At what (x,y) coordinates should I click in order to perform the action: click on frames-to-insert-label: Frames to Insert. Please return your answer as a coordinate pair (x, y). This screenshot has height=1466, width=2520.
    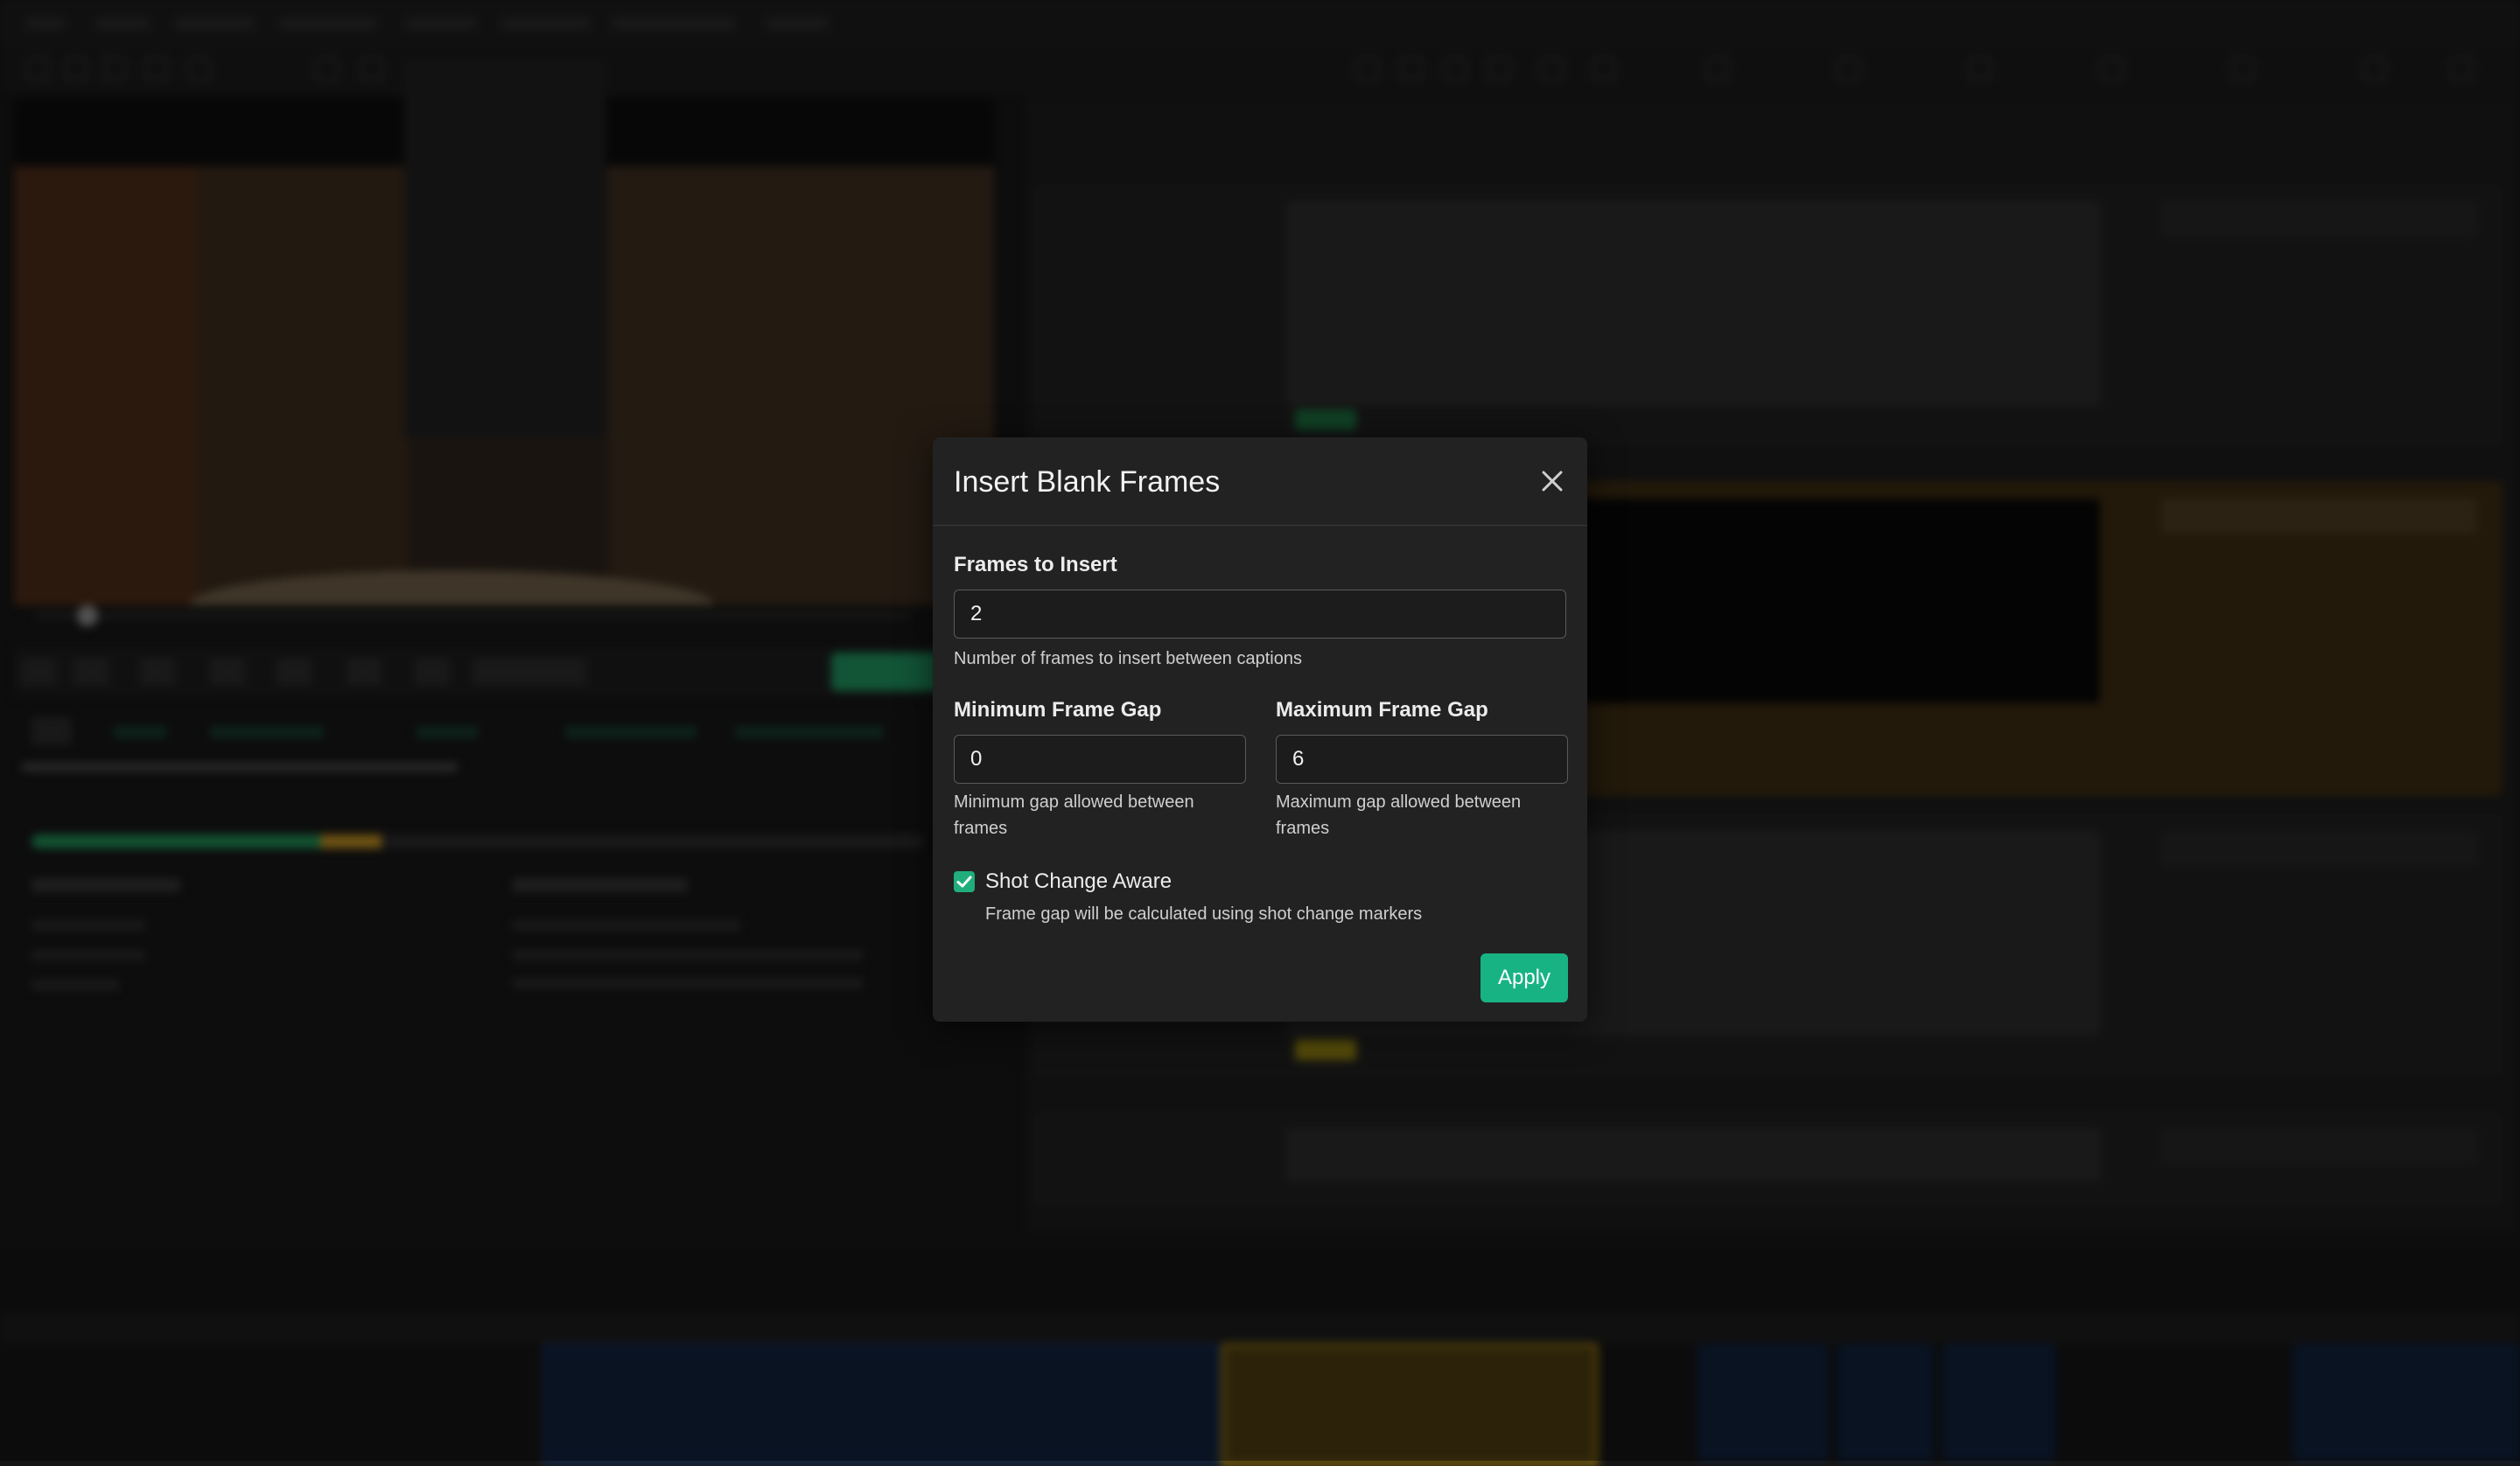
    Looking at the image, I should click on (1035, 564).